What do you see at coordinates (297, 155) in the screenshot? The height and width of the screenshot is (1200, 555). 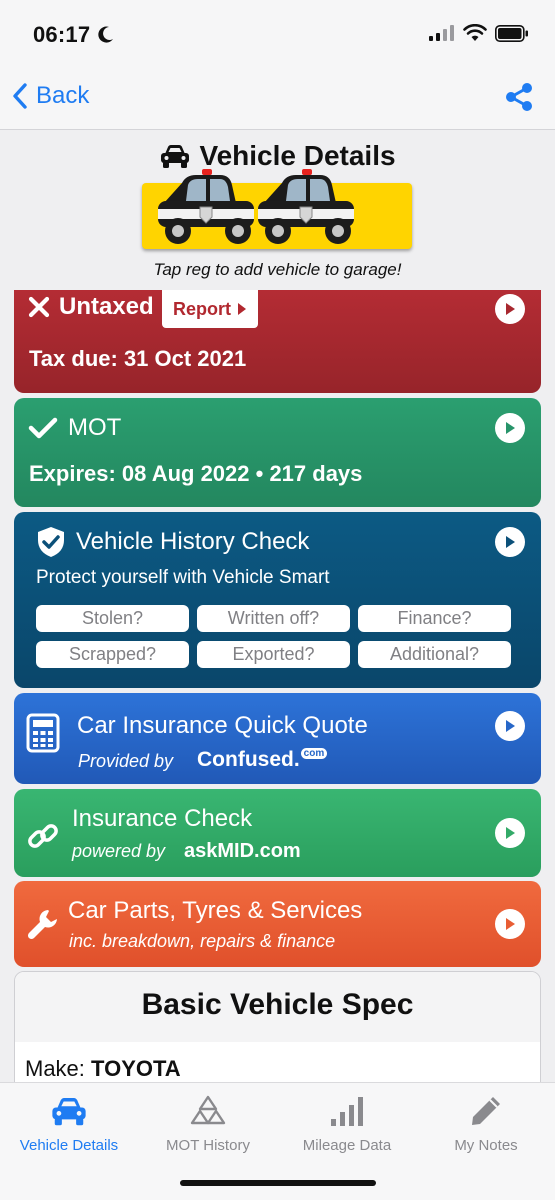 I see `page-title-text: Vehicle Details` at bounding box center [297, 155].